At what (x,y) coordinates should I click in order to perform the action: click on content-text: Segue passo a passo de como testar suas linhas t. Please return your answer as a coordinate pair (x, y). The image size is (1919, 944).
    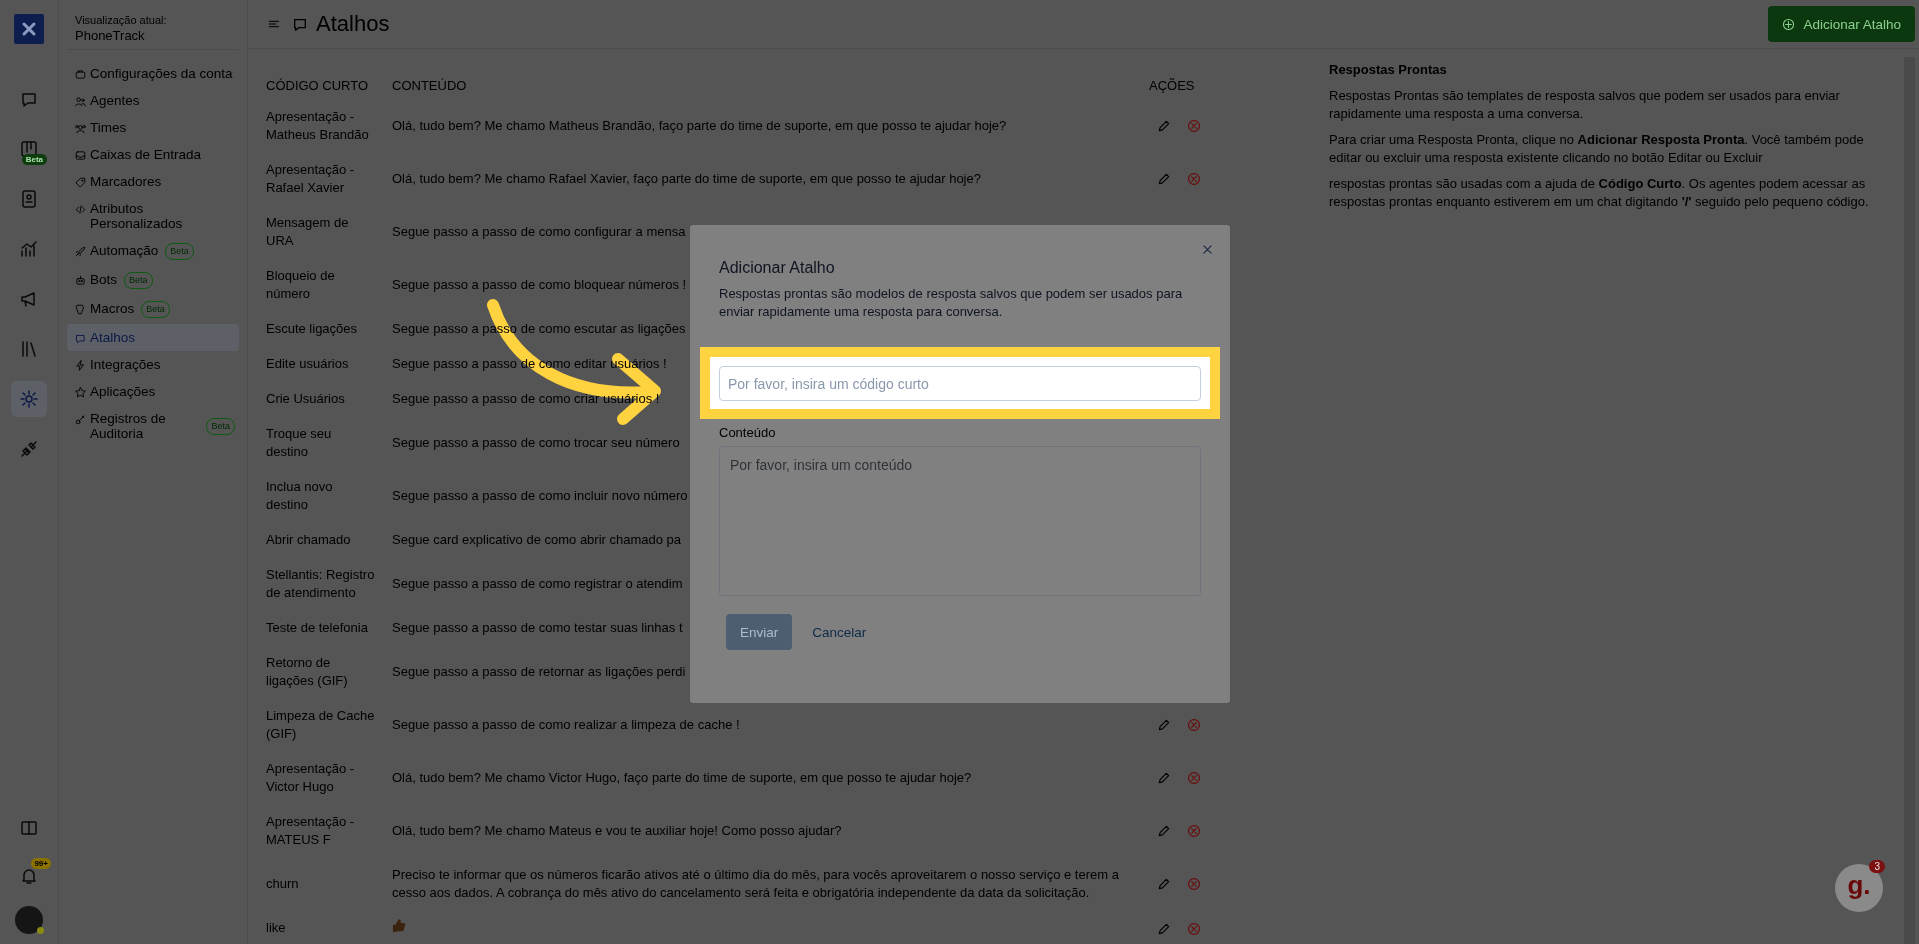
    Looking at the image, I should click on (537, 627).